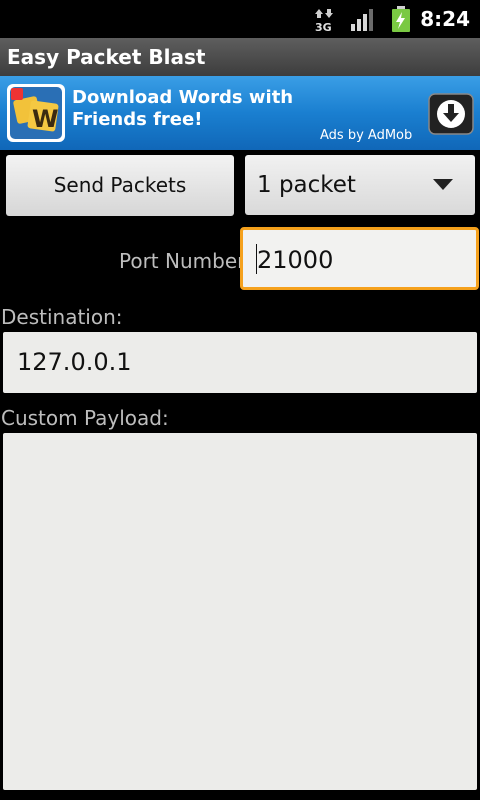 This screenshot has height=800, width=480. Describe the element at coordinates (240, 57) in the screenshot. I see `app-title-bar: Easy Packet Blast` at that location.